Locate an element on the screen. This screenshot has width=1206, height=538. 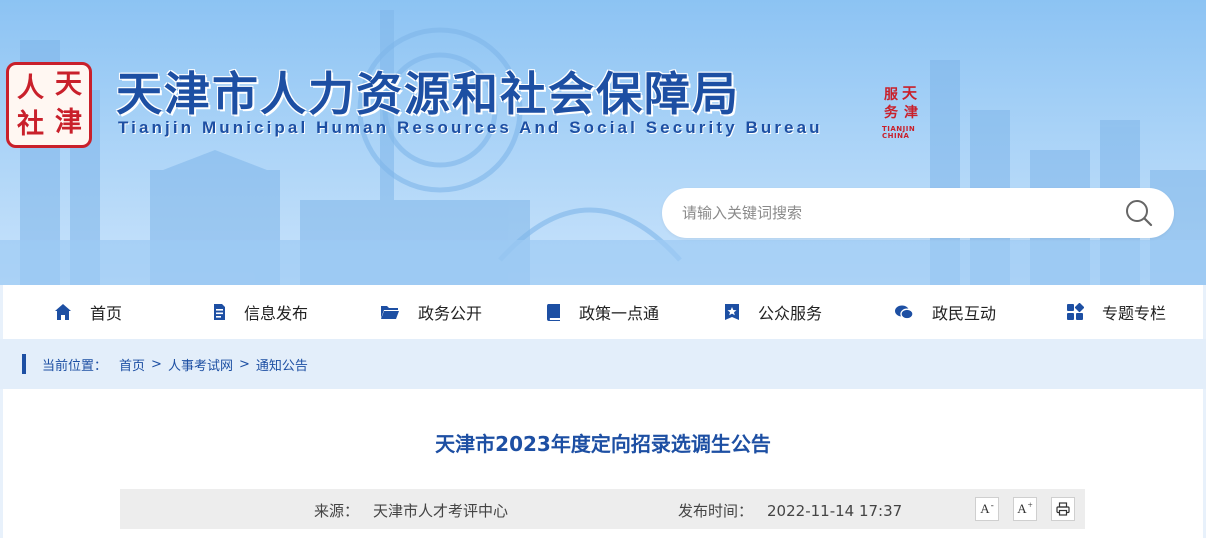
mini-seal-char: 津 is located at coordinates (911, 113).